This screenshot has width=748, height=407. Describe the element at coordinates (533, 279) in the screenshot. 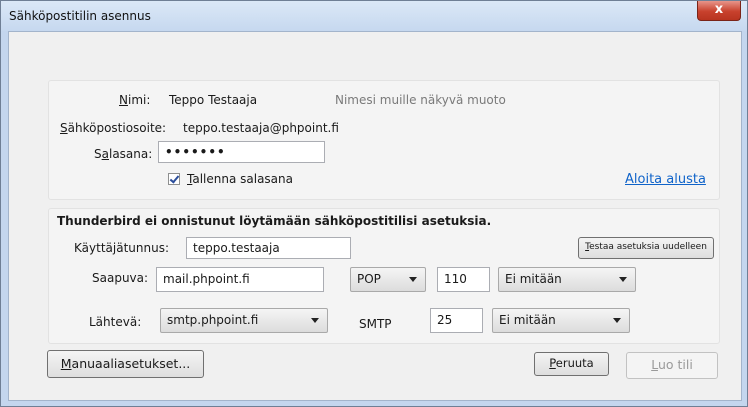

I see `incoming-security-value: Ei mitään` at that location.